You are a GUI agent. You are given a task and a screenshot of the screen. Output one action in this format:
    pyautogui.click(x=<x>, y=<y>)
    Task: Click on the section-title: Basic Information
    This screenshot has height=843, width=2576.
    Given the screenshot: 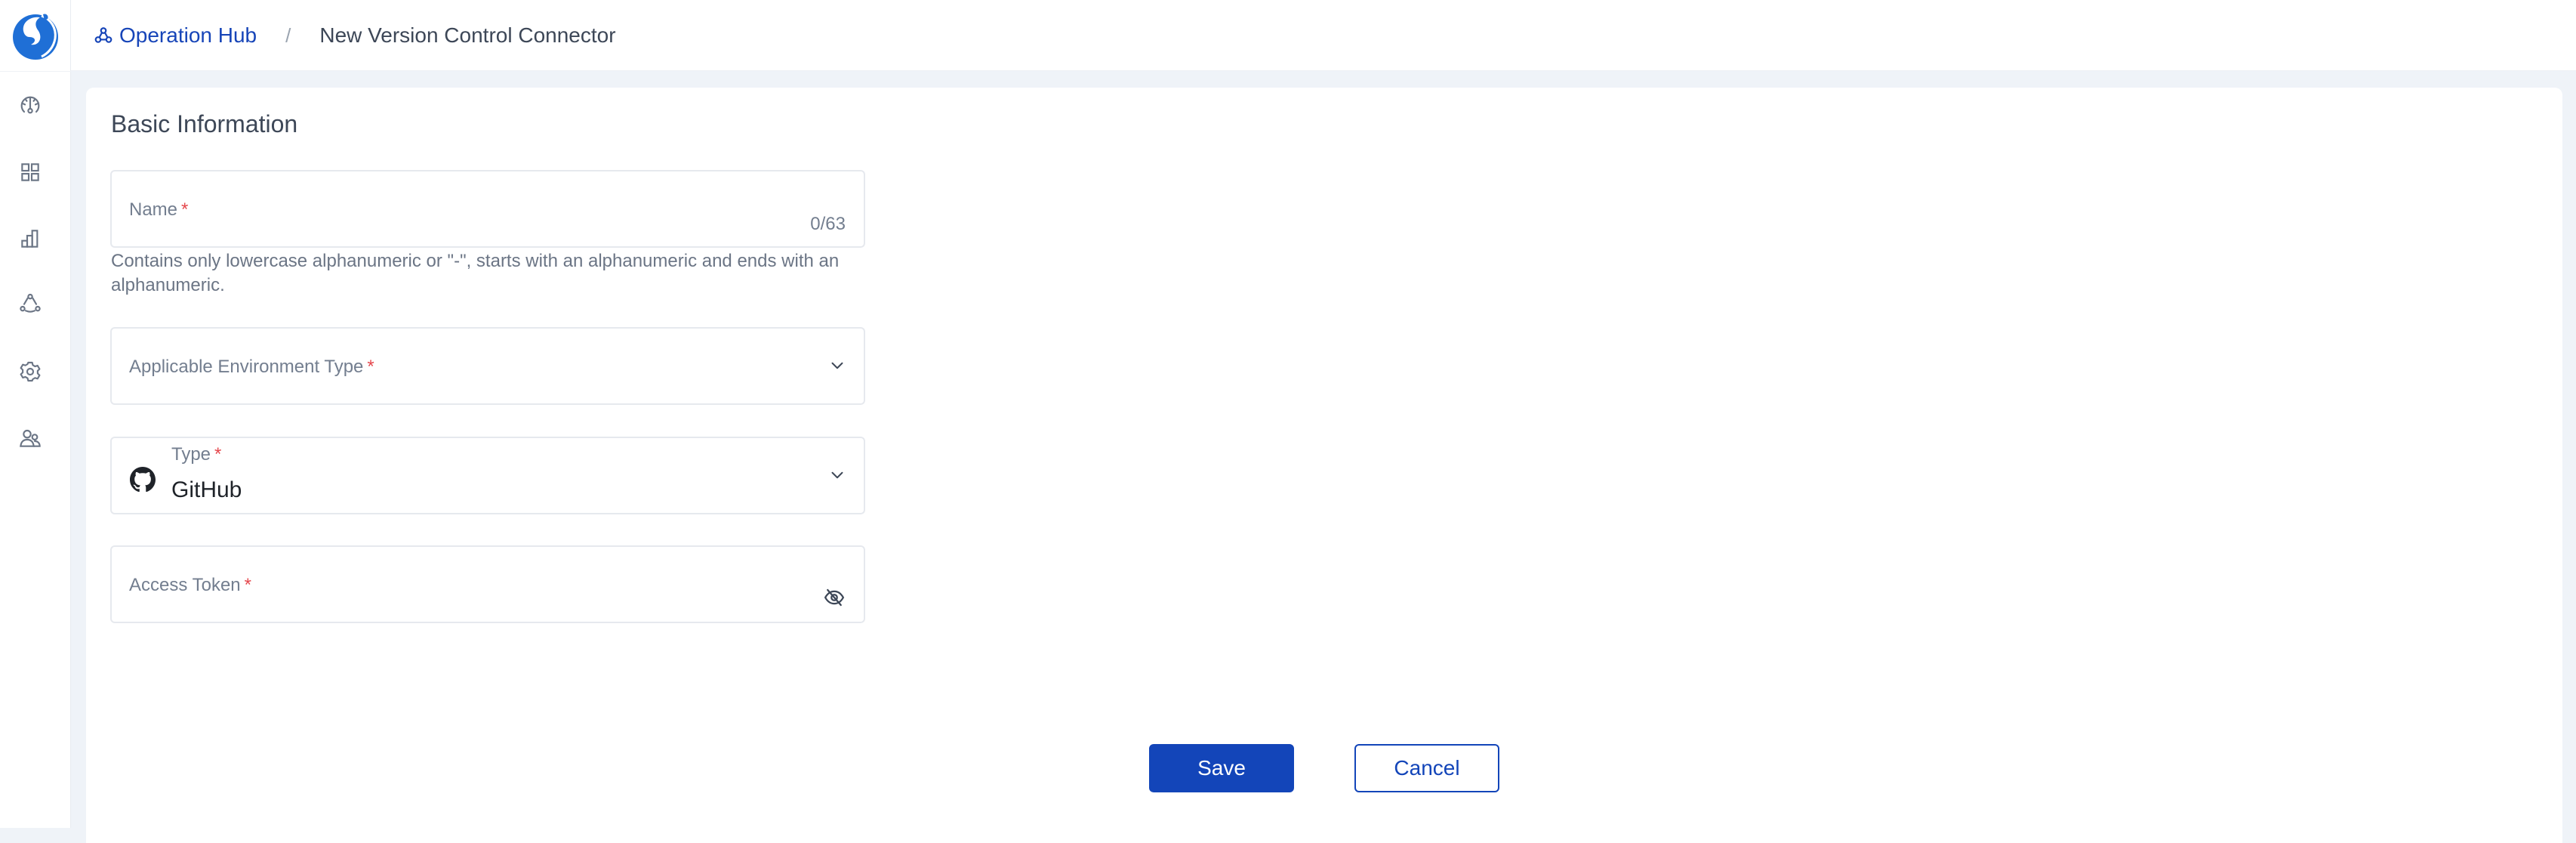 What is the action you would take?
    pyautogui.click(x=204, y=123)
    